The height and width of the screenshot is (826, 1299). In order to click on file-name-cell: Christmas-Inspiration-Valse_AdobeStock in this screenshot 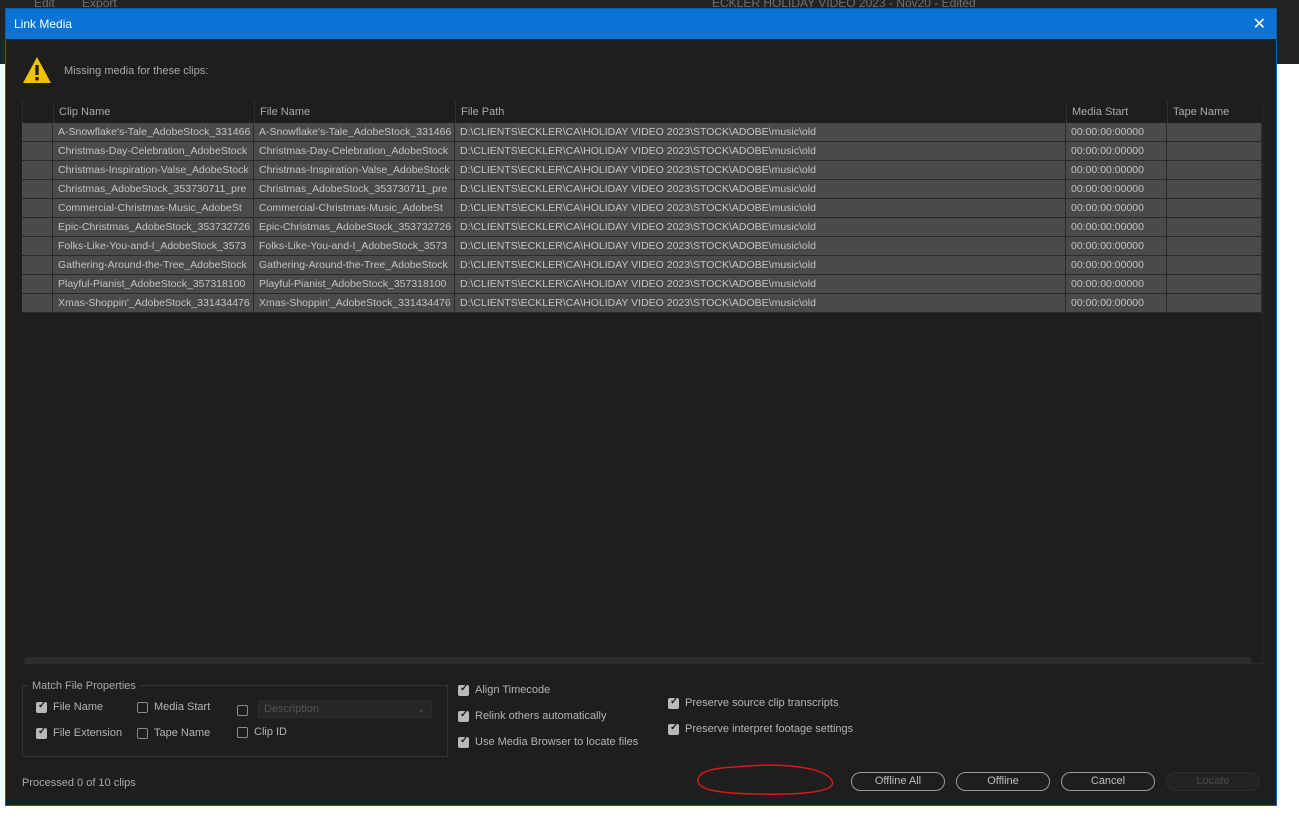, I will do `click(354, 170)`.